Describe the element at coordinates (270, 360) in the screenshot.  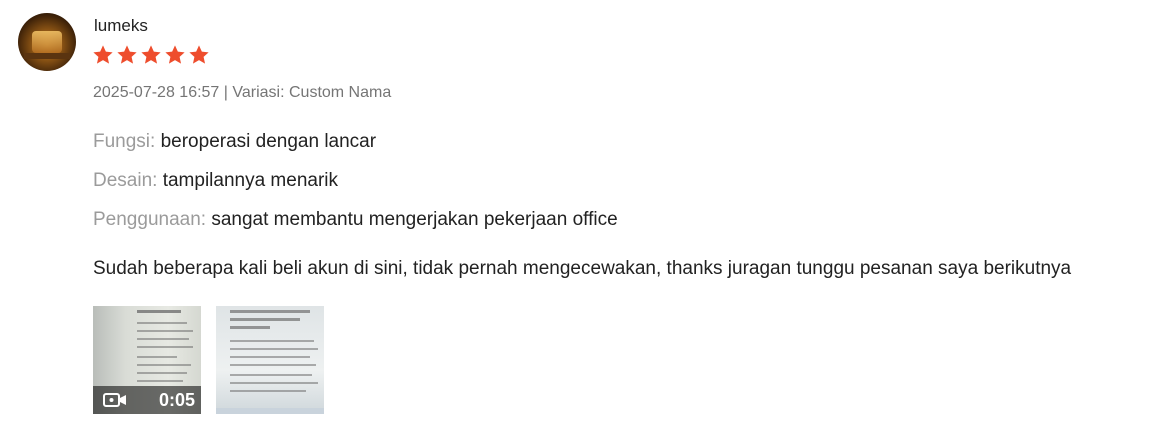
I see `review-image-thumbnail` at that location.